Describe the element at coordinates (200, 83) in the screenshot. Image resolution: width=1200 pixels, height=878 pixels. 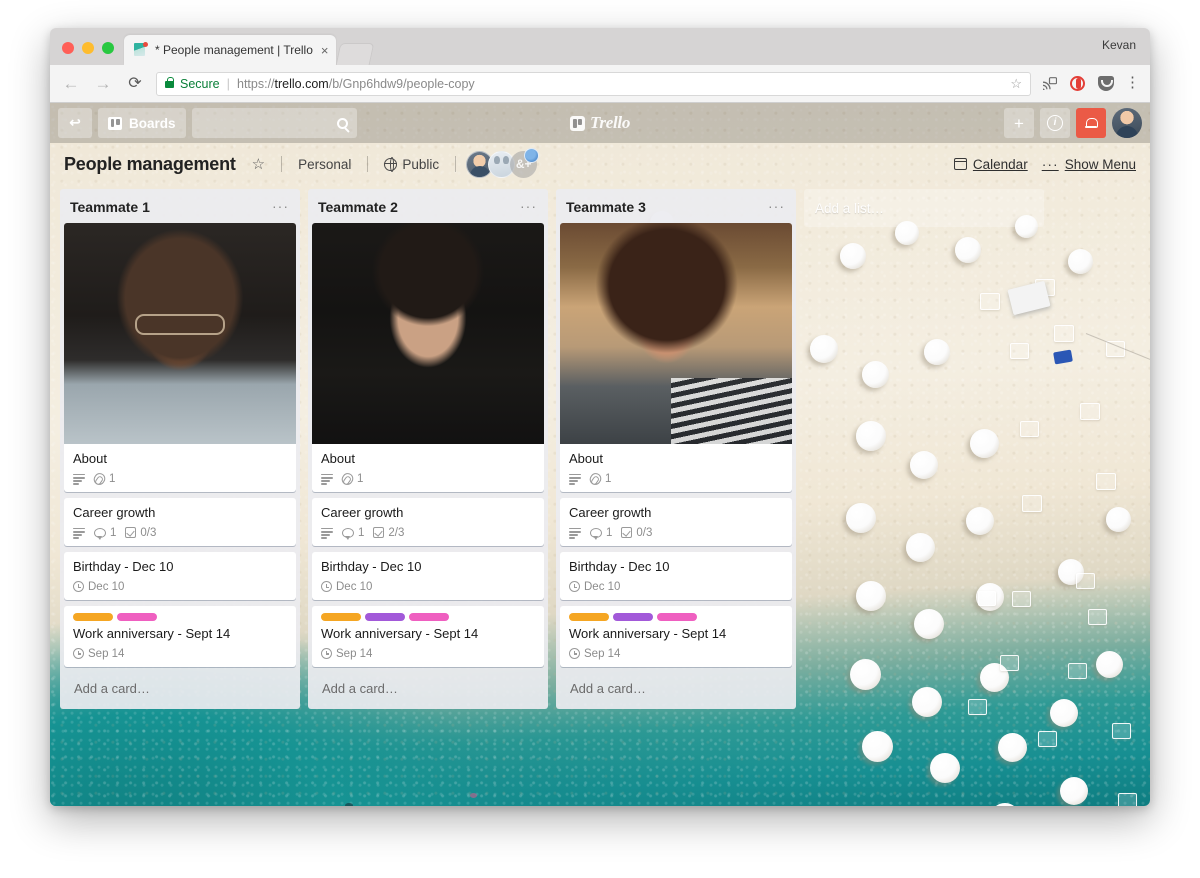
I see `secure-label: Secure` at that location.